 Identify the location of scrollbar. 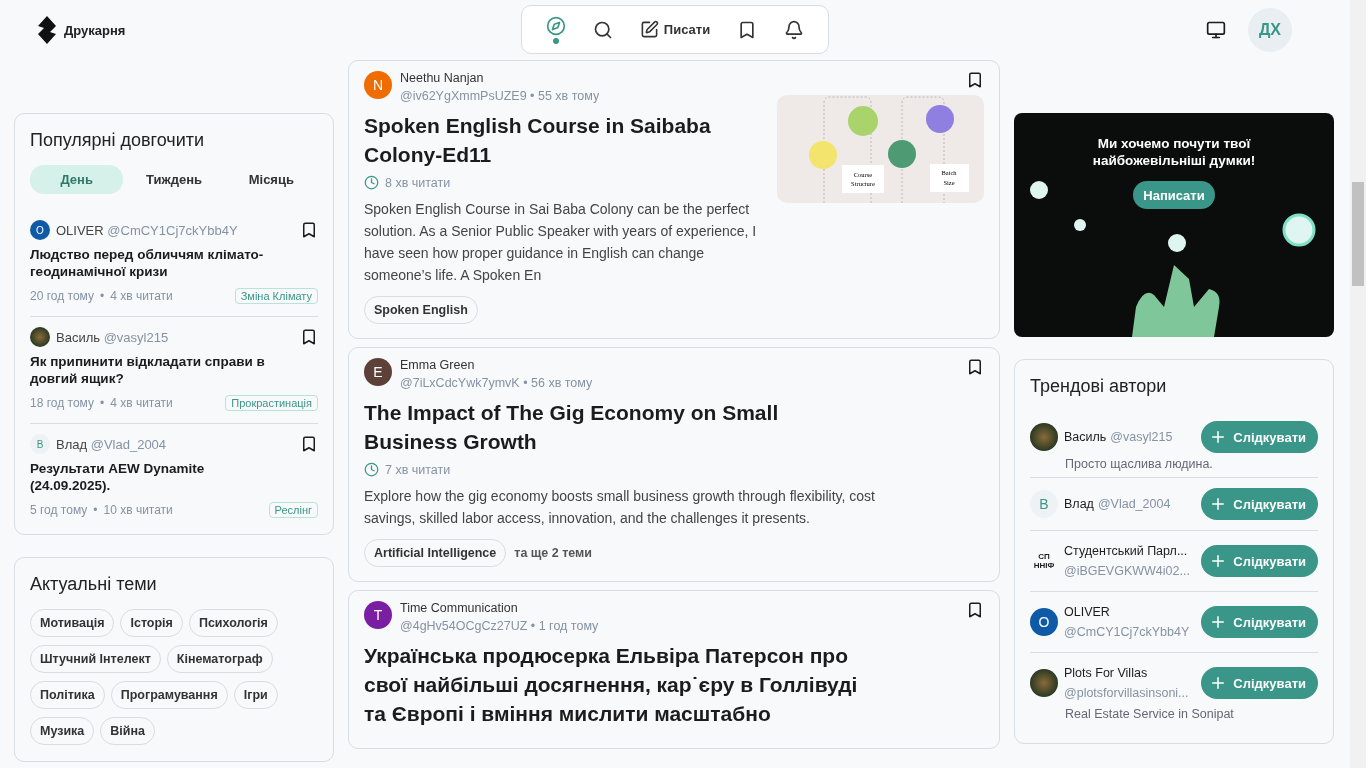
(1358, 384).